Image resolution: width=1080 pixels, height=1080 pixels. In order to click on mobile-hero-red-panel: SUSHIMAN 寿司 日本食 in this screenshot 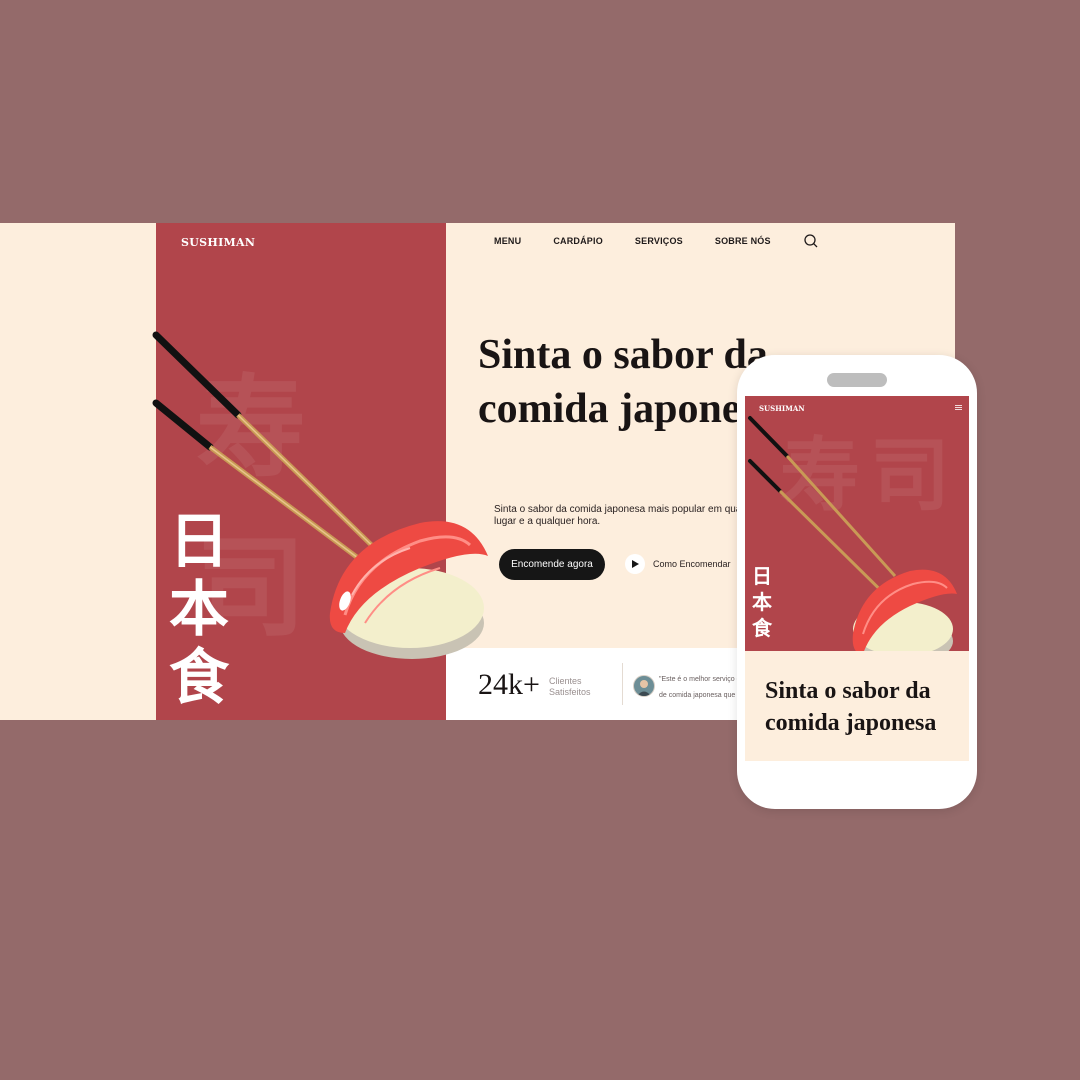, I will do `click(857, 523)`.